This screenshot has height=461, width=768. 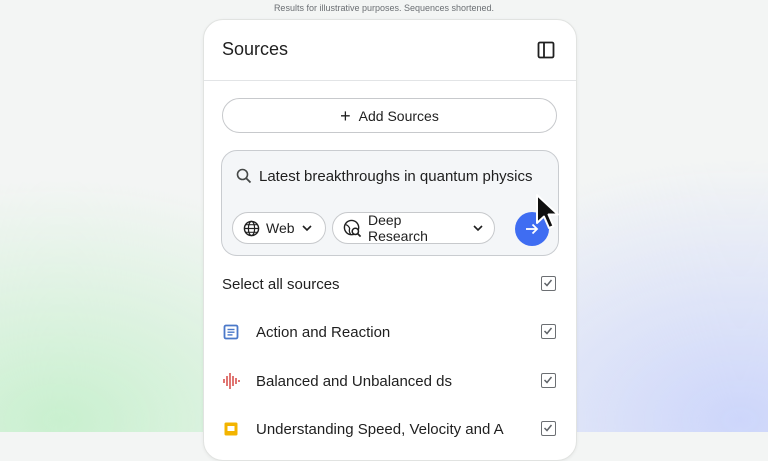 What do you see at coordinates (390, 50) in the screenshot?
I see `panel-header: Sources` at bounding box center [390, 50].